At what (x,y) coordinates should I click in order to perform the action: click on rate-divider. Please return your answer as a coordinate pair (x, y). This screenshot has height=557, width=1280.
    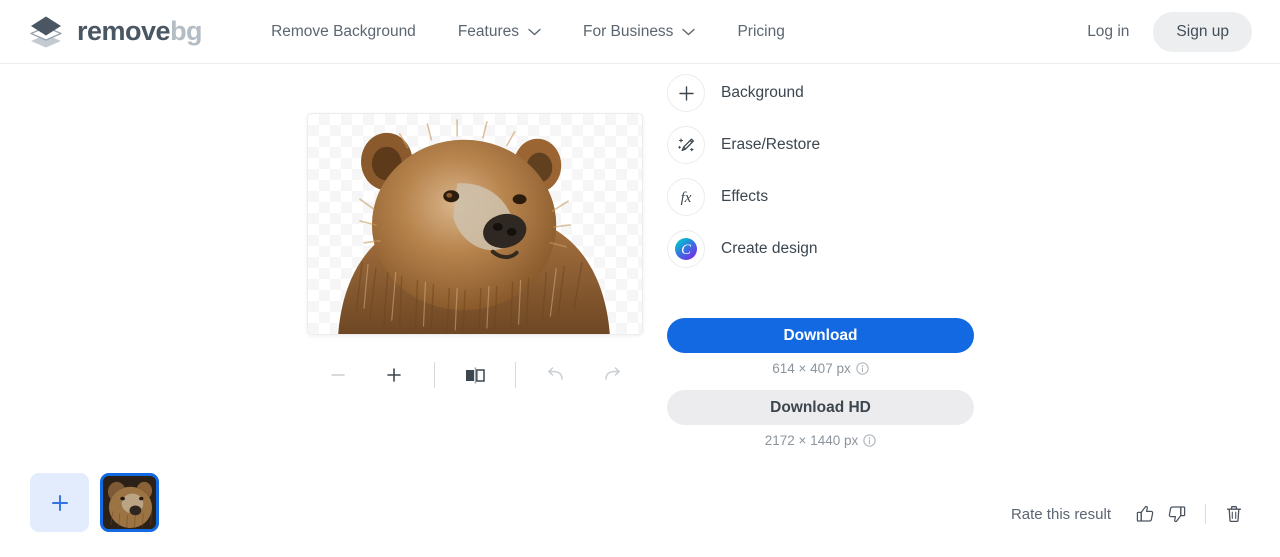
    Looking at the image, I should click on (1205, 514).